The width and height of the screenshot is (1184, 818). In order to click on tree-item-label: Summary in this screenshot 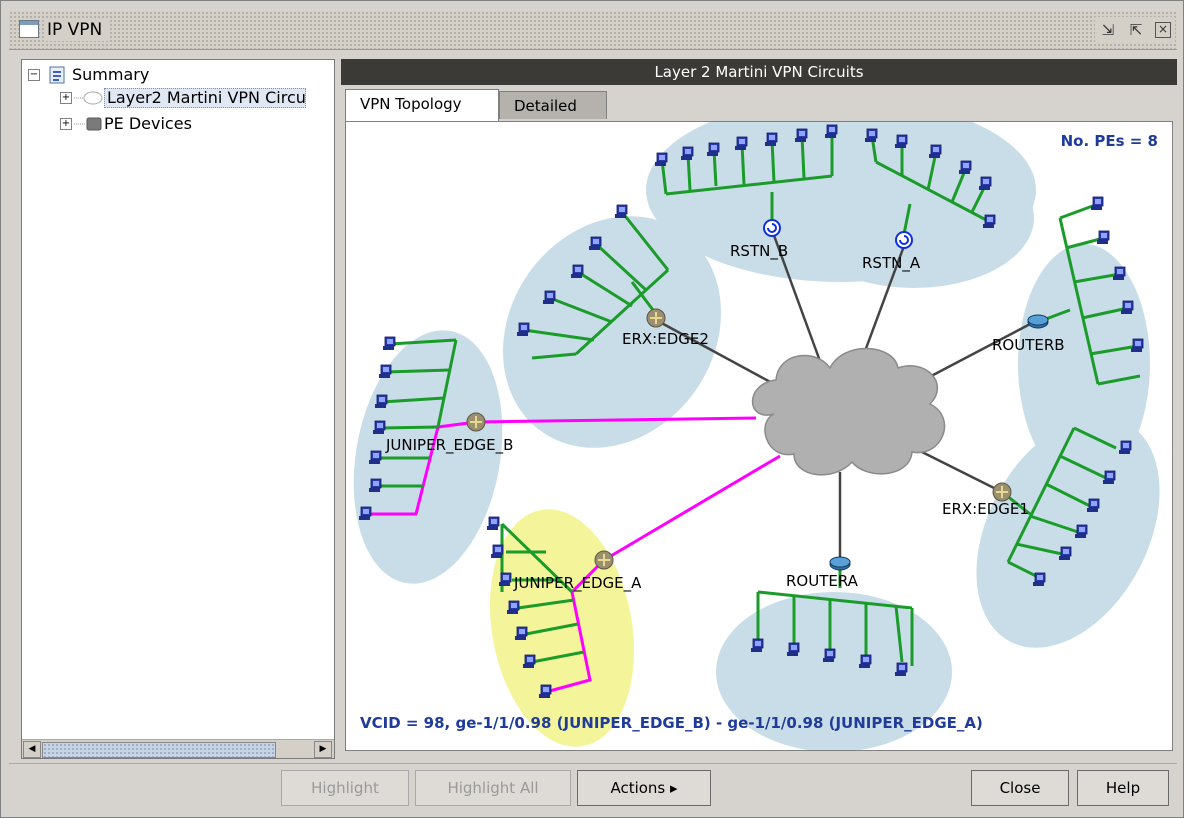, I will do `click(111, 74)`.